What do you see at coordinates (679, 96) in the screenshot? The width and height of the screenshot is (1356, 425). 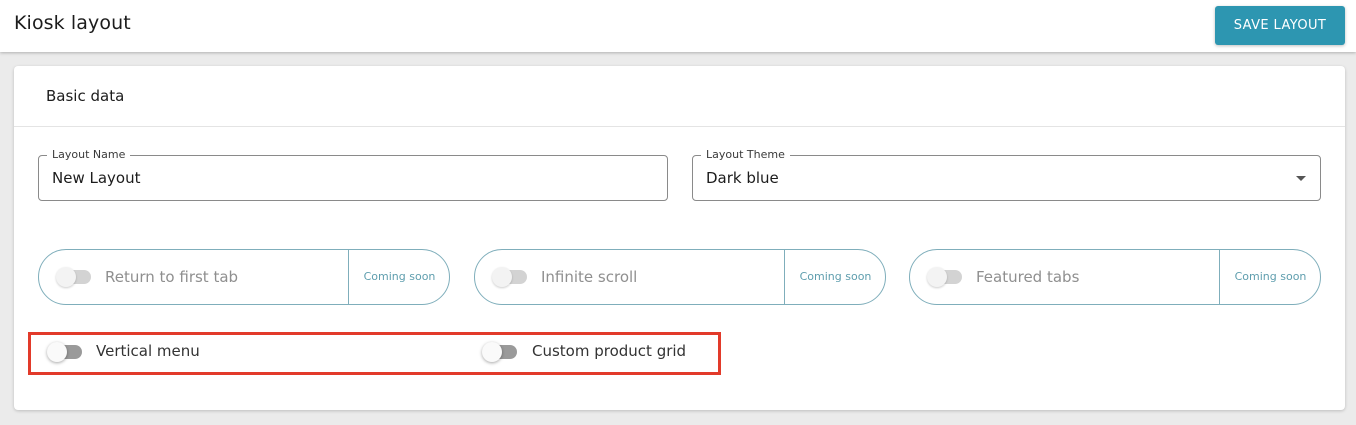 I see `card-header: Basic data` at bounding box center [679, 96].